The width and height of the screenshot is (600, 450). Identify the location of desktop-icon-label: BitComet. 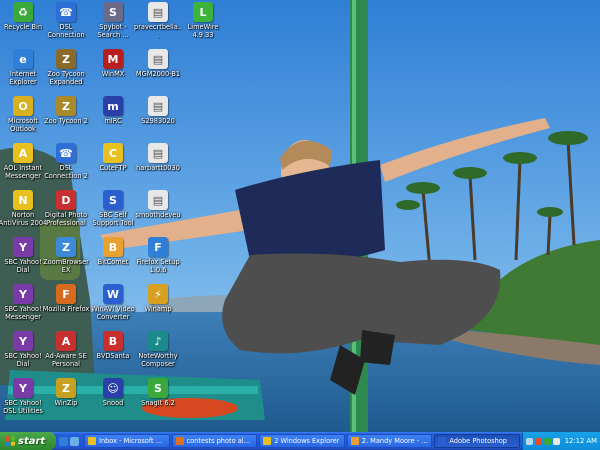
(113, 262).